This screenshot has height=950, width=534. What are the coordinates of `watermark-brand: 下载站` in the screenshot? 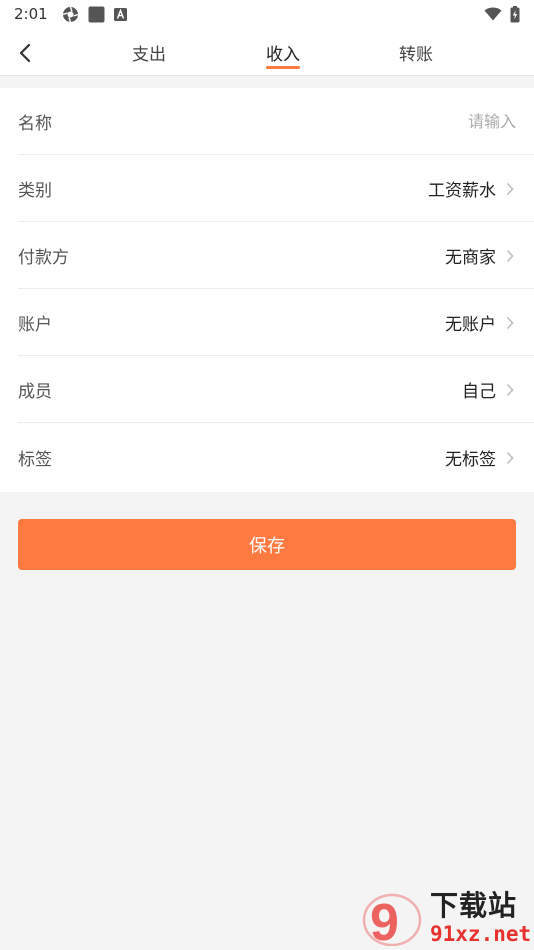 It's located at (474, 905).